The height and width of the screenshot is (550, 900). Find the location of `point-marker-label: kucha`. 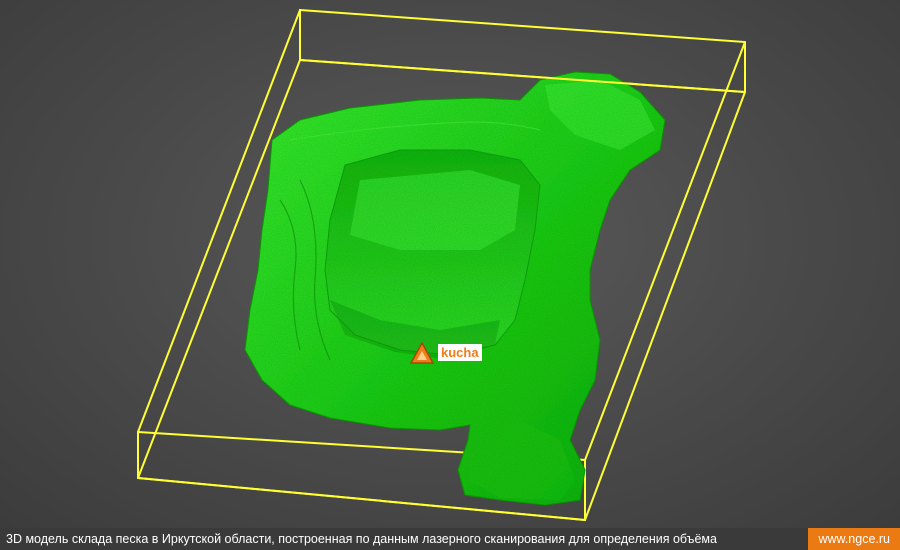

point-marker-label: kucha is located at coordinates (460, 352).